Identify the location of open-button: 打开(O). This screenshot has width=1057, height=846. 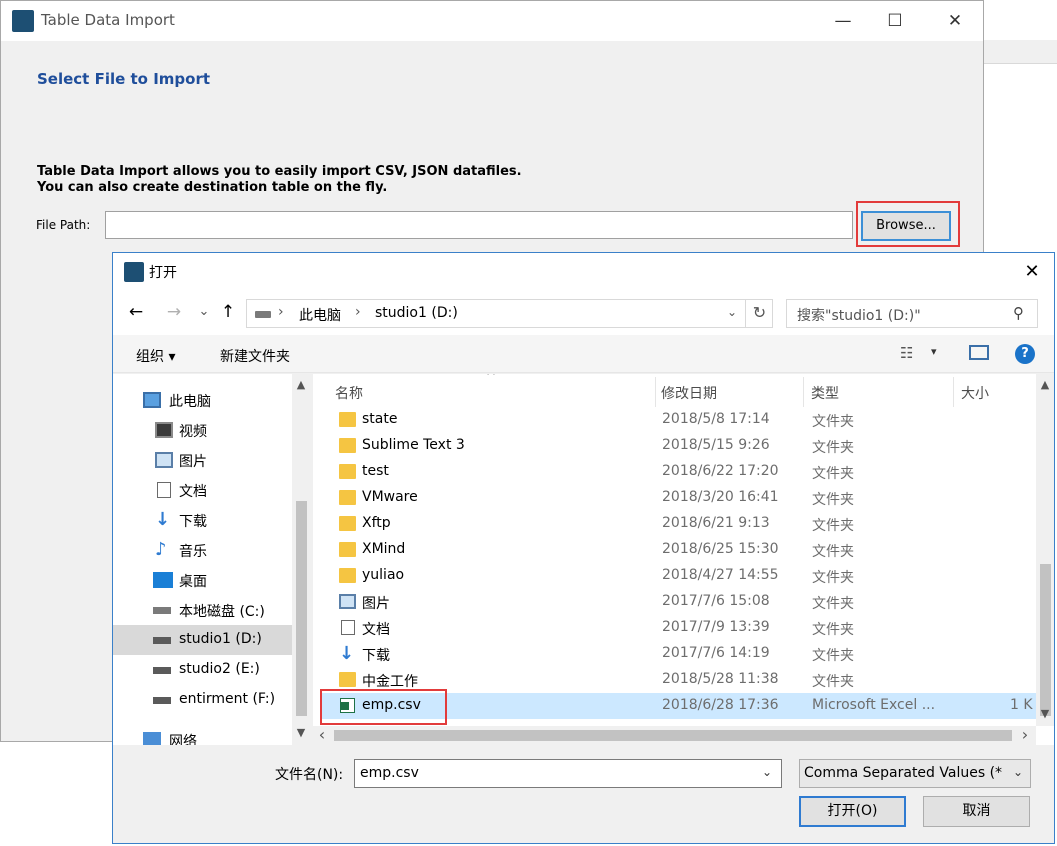
(852, 811).